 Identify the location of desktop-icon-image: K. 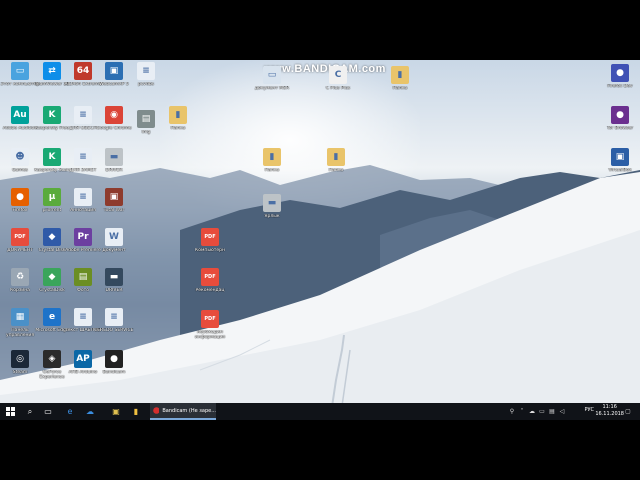
(52, 157).